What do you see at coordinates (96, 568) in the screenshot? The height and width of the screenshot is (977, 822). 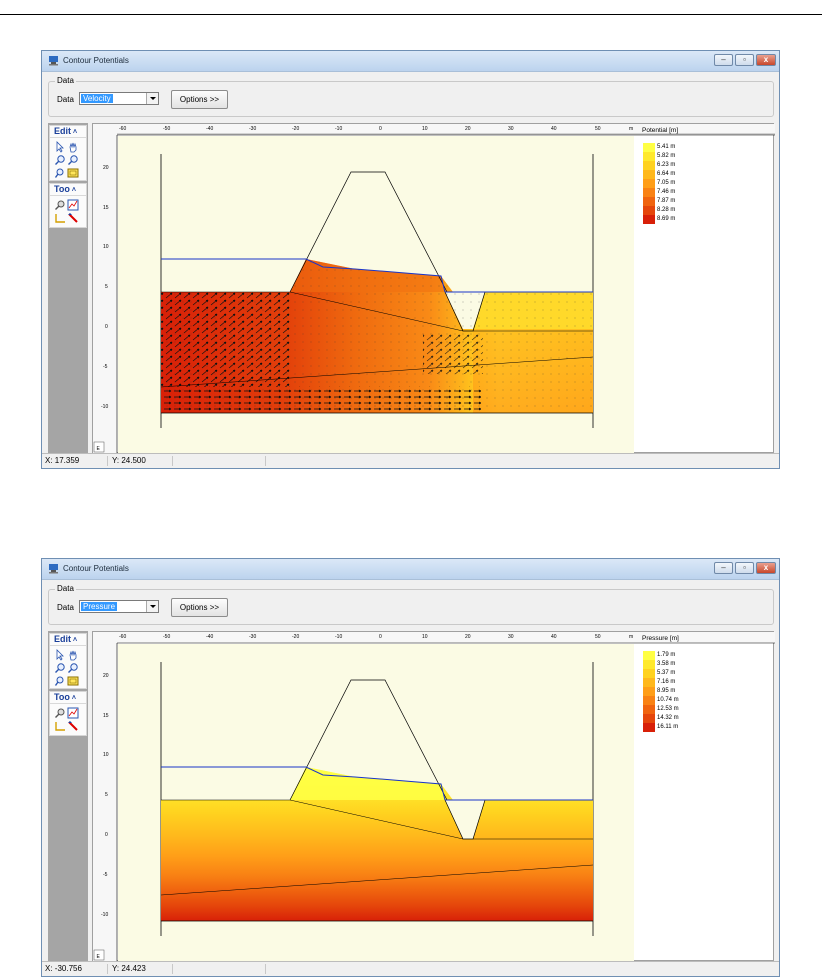 I see `window-title: Contour Potentials` at bounding box center [96, 568].